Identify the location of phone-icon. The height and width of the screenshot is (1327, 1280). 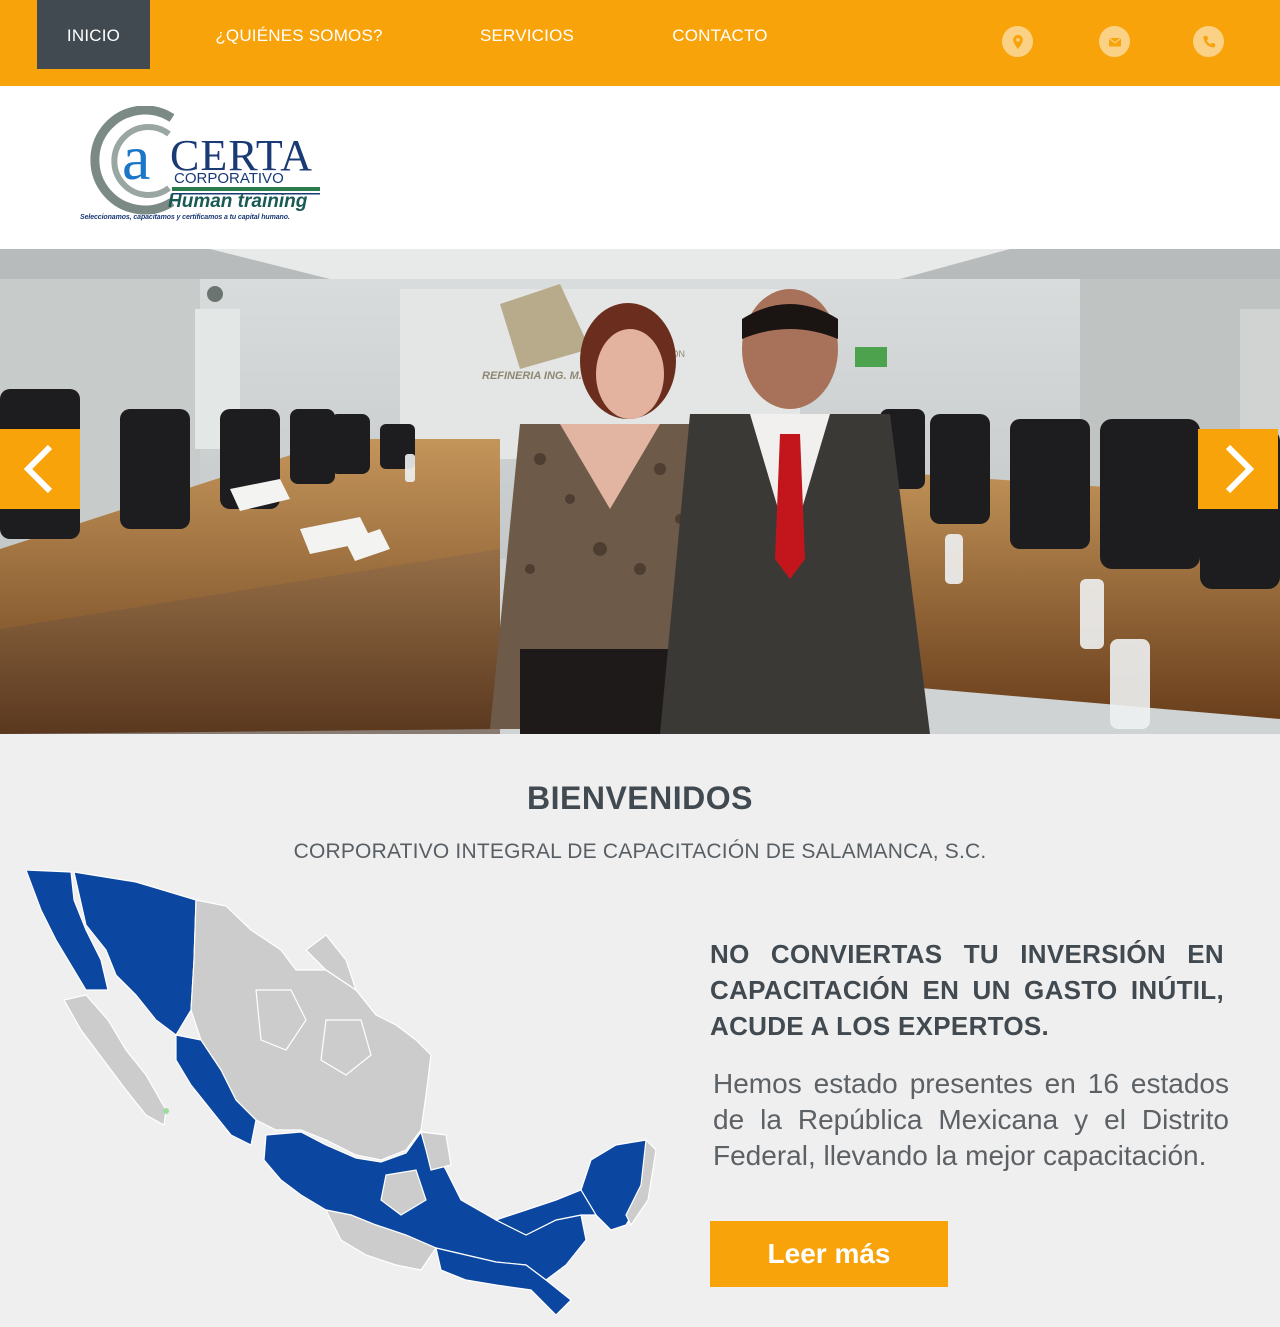
(1208, 41).